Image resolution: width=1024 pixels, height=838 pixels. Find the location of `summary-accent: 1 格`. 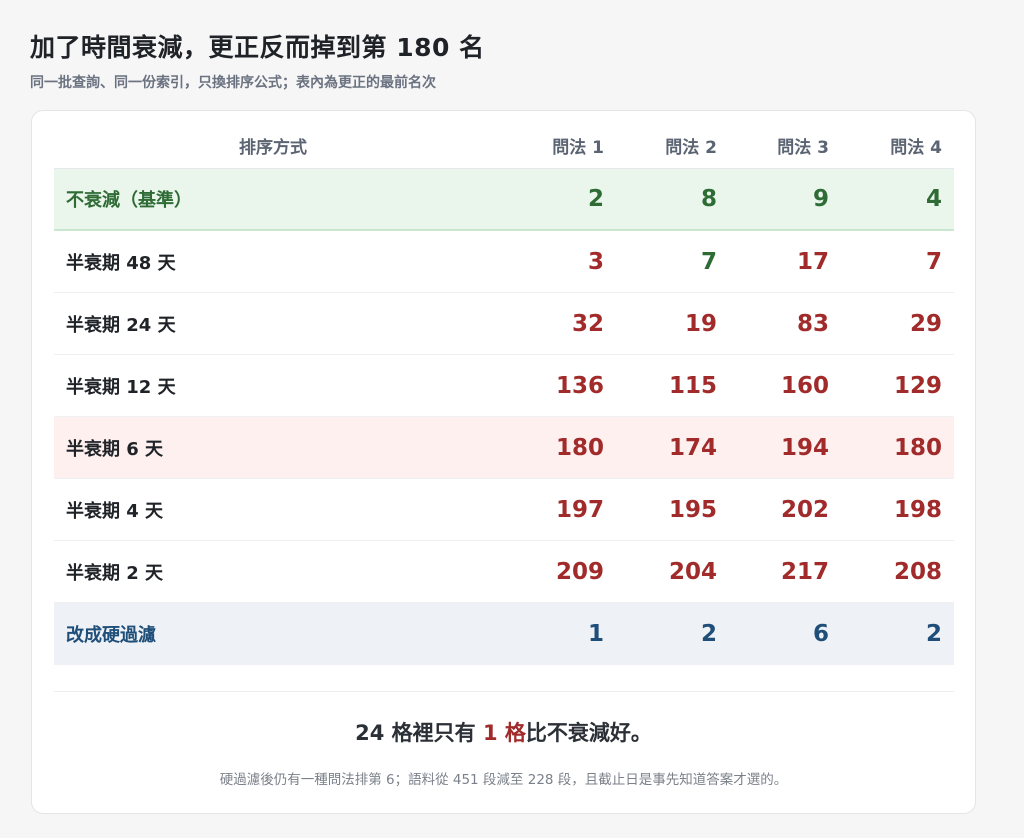

summary-accent: 1 格 is located at coordinates (504, 733).